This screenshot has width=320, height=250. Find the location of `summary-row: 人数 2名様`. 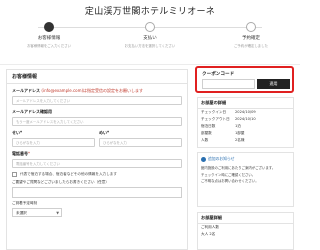

summary-row: 人数 2名様 is located at coordinates (223, 140).